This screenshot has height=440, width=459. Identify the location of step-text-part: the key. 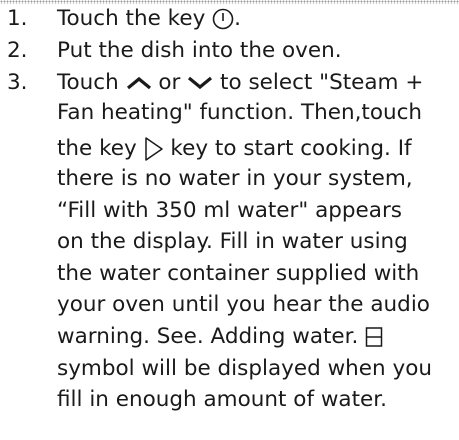
(100, 148).